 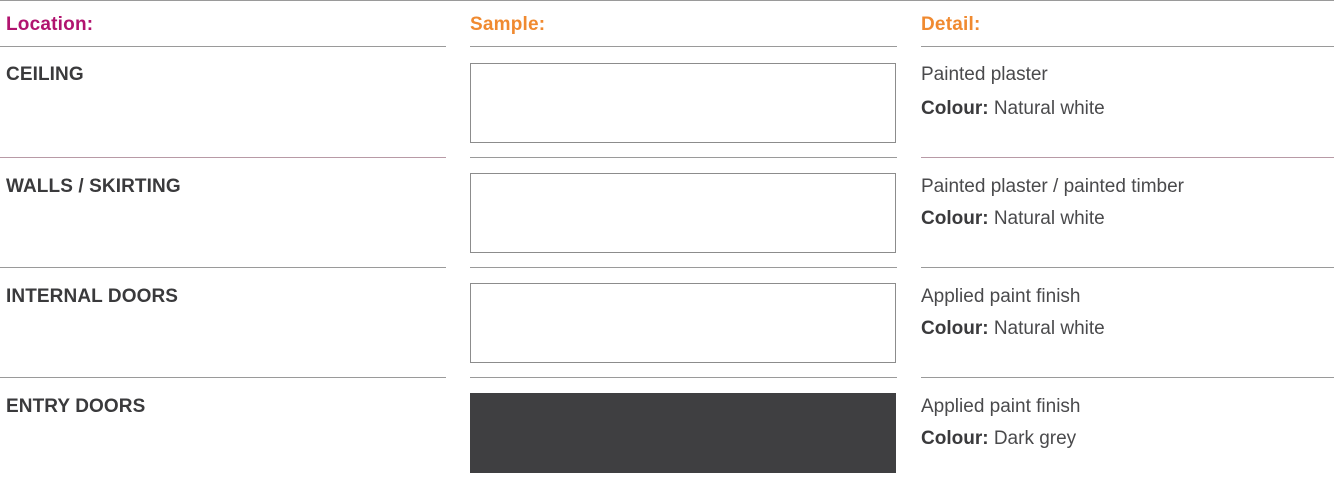 What do you see at coordinates (1052, 186) in the screenshot?
I see `detail-description: Painted plaster / painted timber` at bounding box center [1052, 186].